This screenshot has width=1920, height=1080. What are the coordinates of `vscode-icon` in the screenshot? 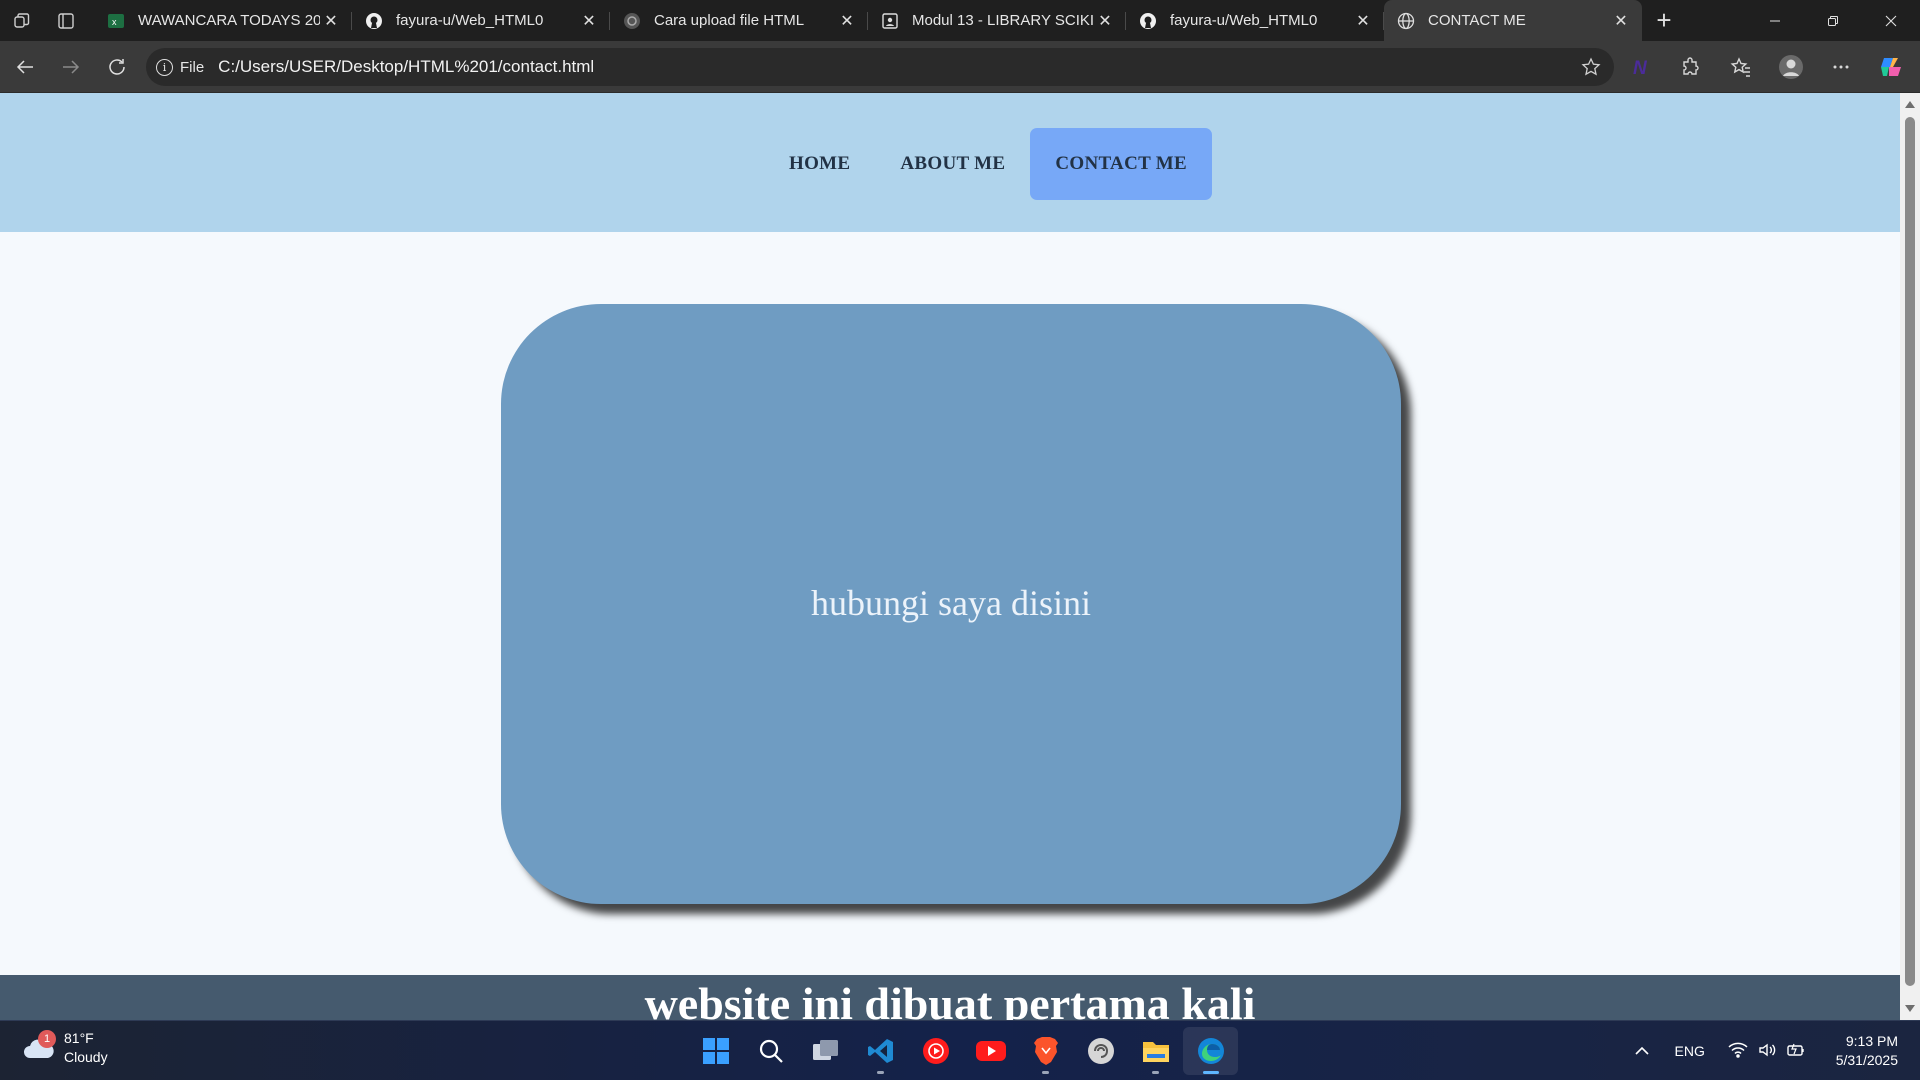 It's located at (880, 1051).